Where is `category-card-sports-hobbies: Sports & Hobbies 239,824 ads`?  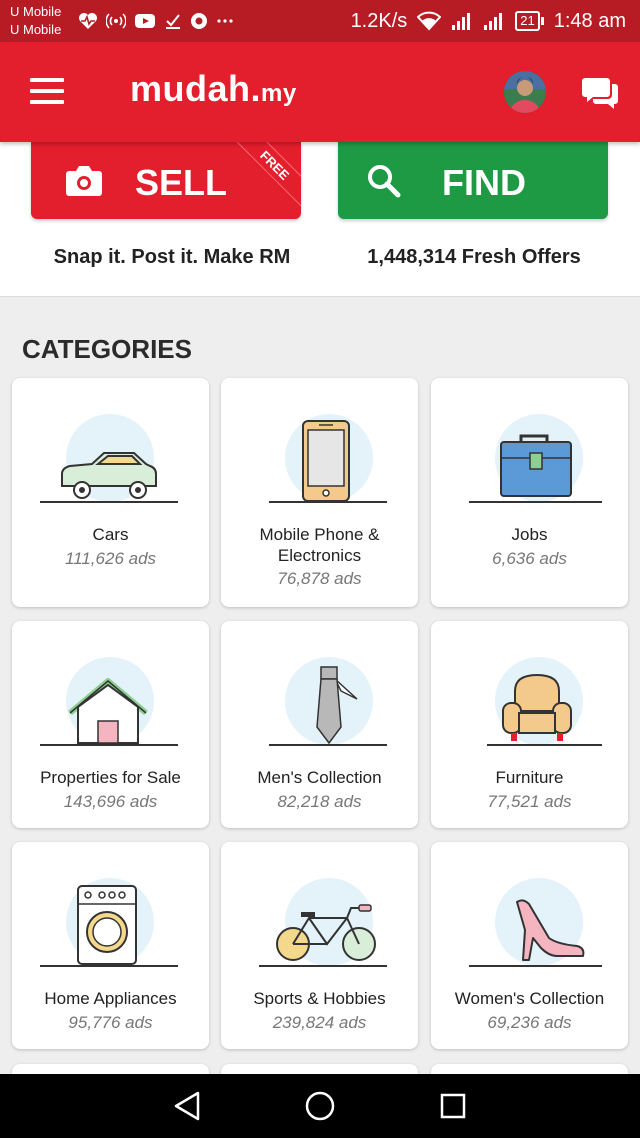
category-card-sports-hobbies: Sports & Hobbies 239,824 ads is located at coordinates (319, 945).